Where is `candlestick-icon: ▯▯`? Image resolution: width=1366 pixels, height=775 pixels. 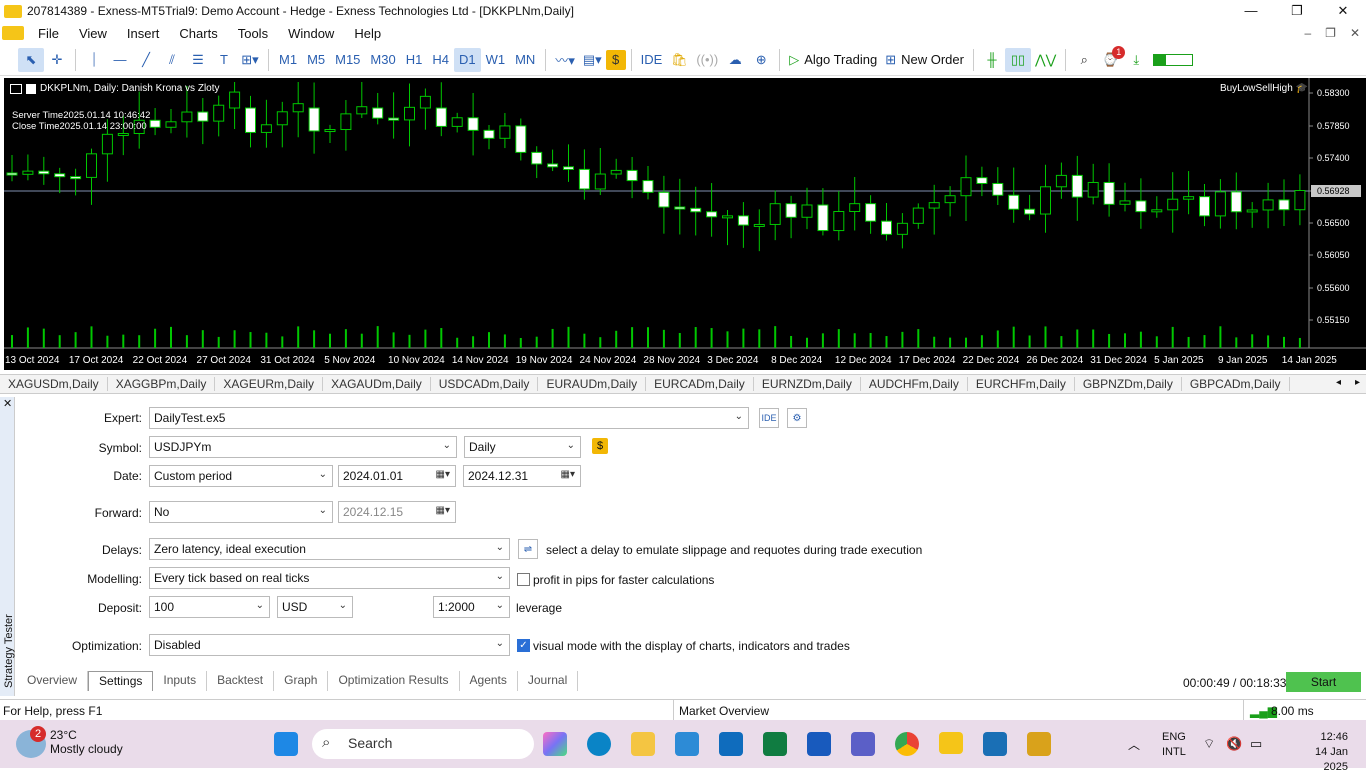 candlestick-icon: ▯▯ is located at coordinates (1017, 59).